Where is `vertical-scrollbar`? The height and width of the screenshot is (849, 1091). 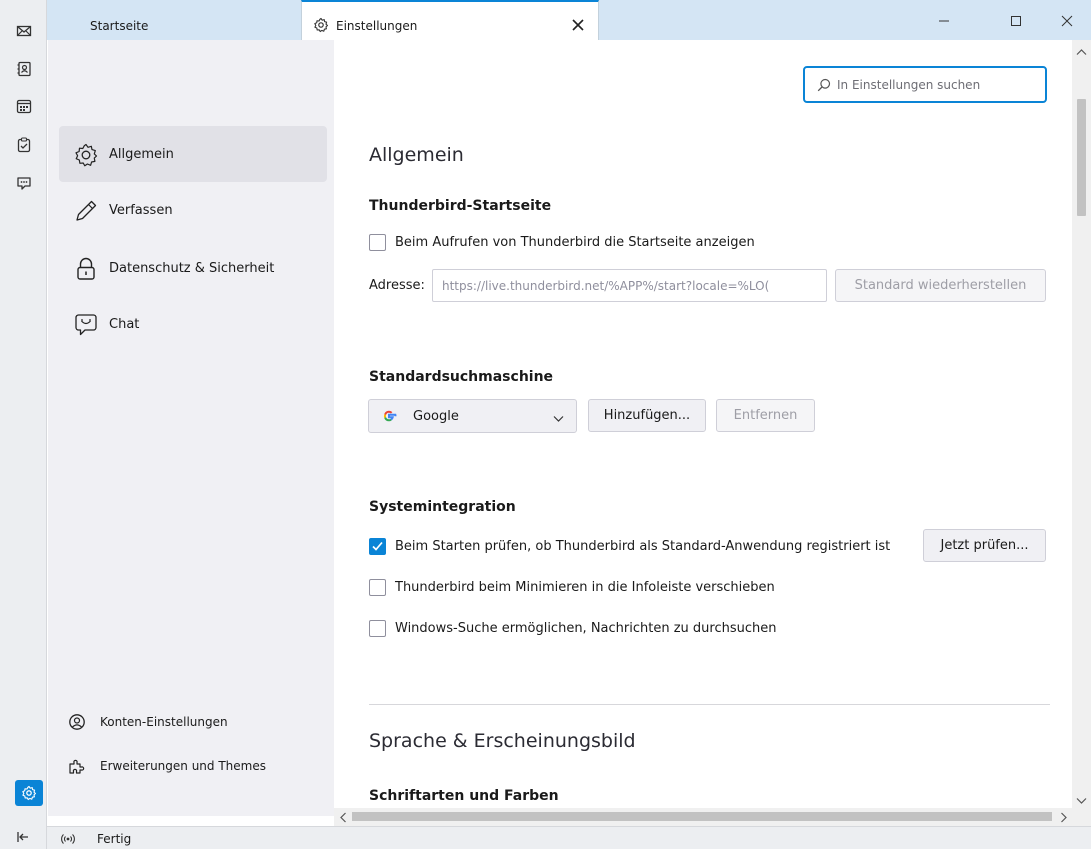
vertical-scrollbar is located at coordinates (1081, 424).